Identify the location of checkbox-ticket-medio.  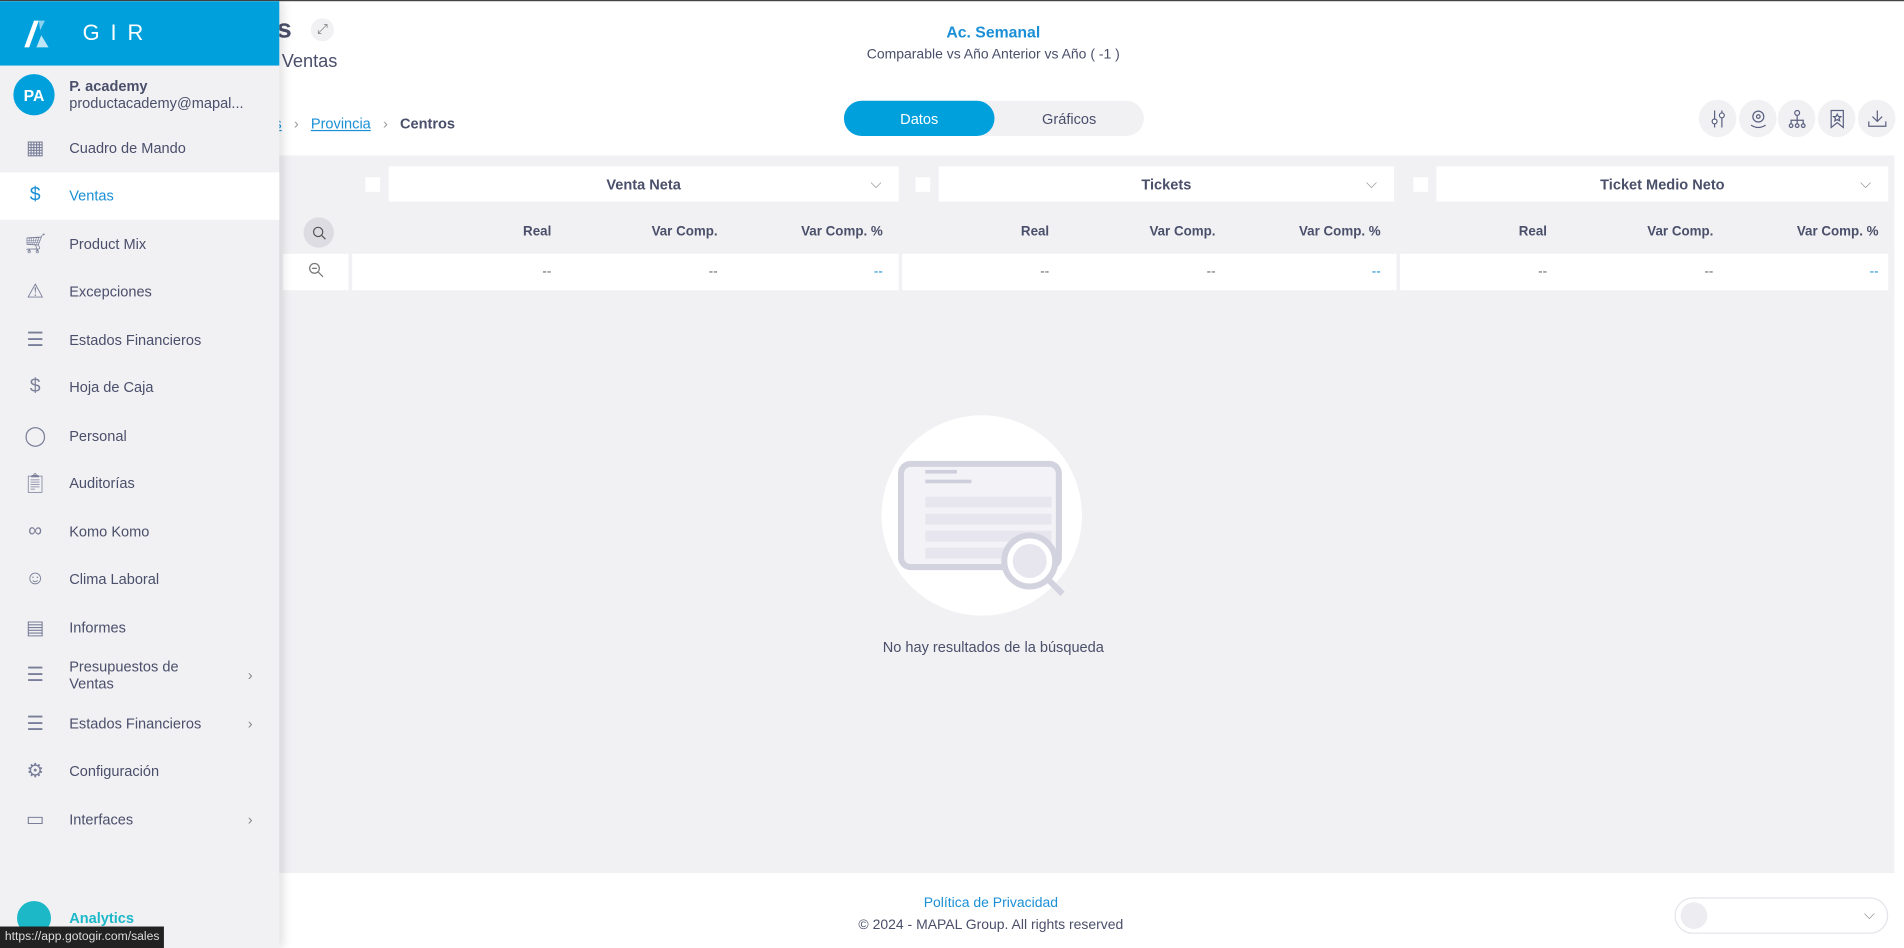
(1421, 184).